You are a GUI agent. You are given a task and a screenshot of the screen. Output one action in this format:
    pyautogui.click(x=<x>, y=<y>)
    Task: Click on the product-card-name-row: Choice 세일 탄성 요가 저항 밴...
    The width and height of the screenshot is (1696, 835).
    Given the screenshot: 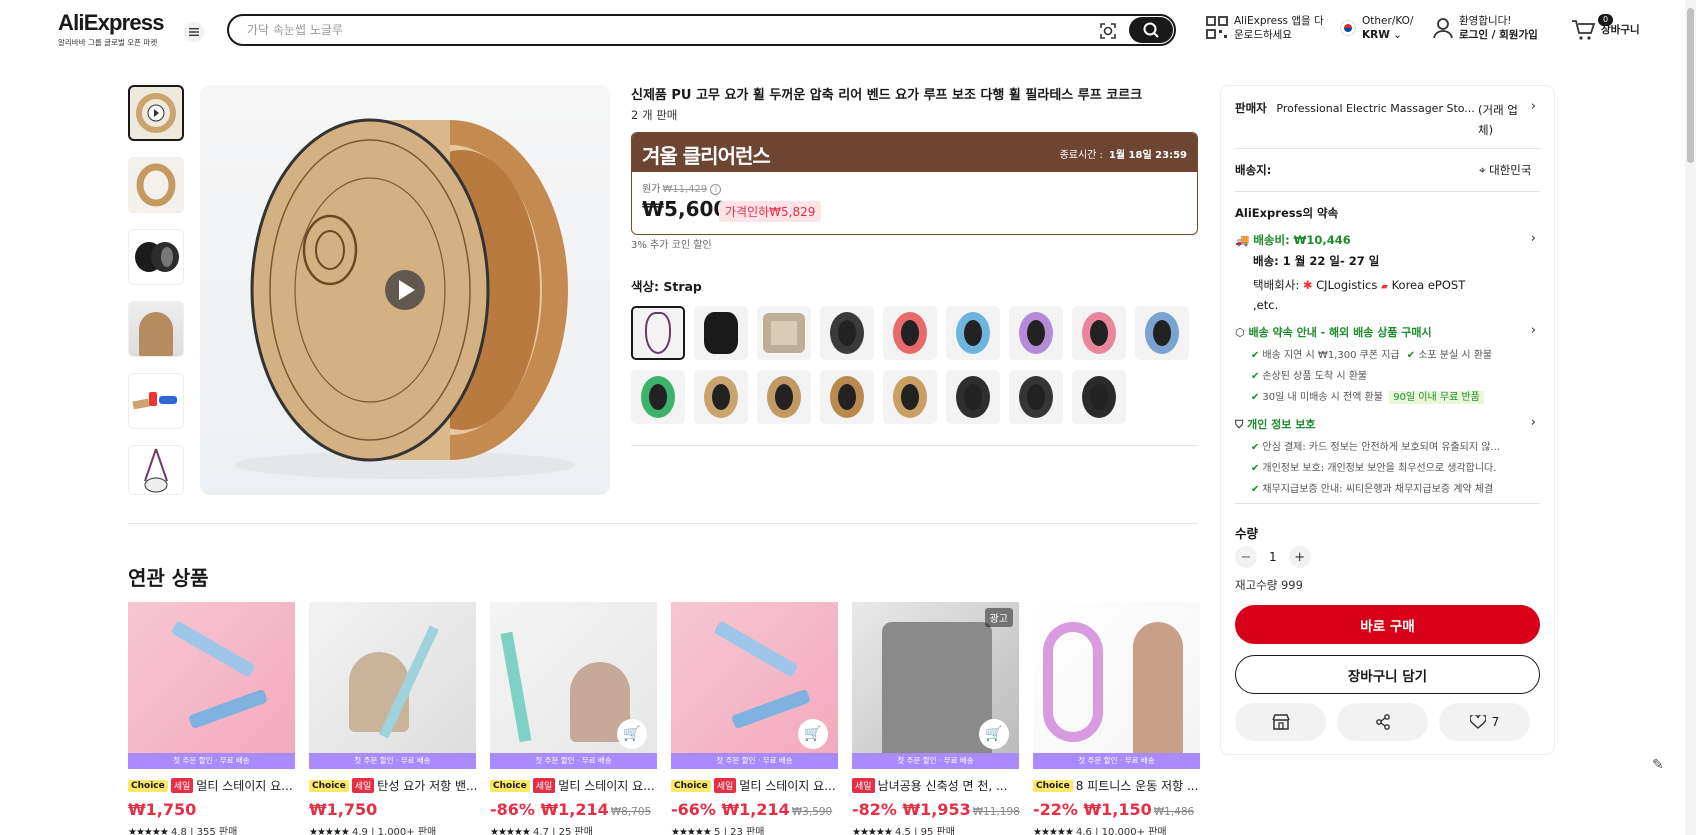 What is the action you would take?
    pyautogui.click(x=392, y=785)
    